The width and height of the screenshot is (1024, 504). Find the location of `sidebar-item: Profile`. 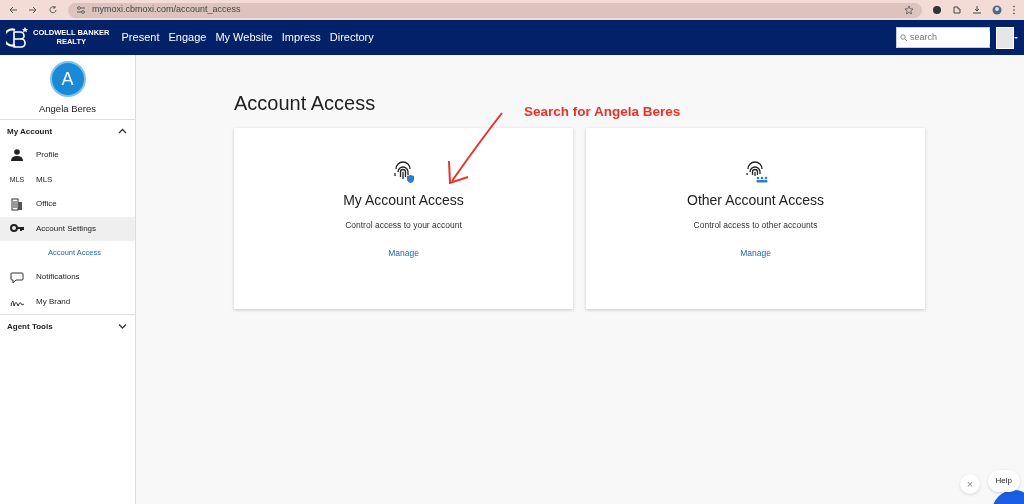

sidebar-item: Profile is located at coordinates (67, 155).